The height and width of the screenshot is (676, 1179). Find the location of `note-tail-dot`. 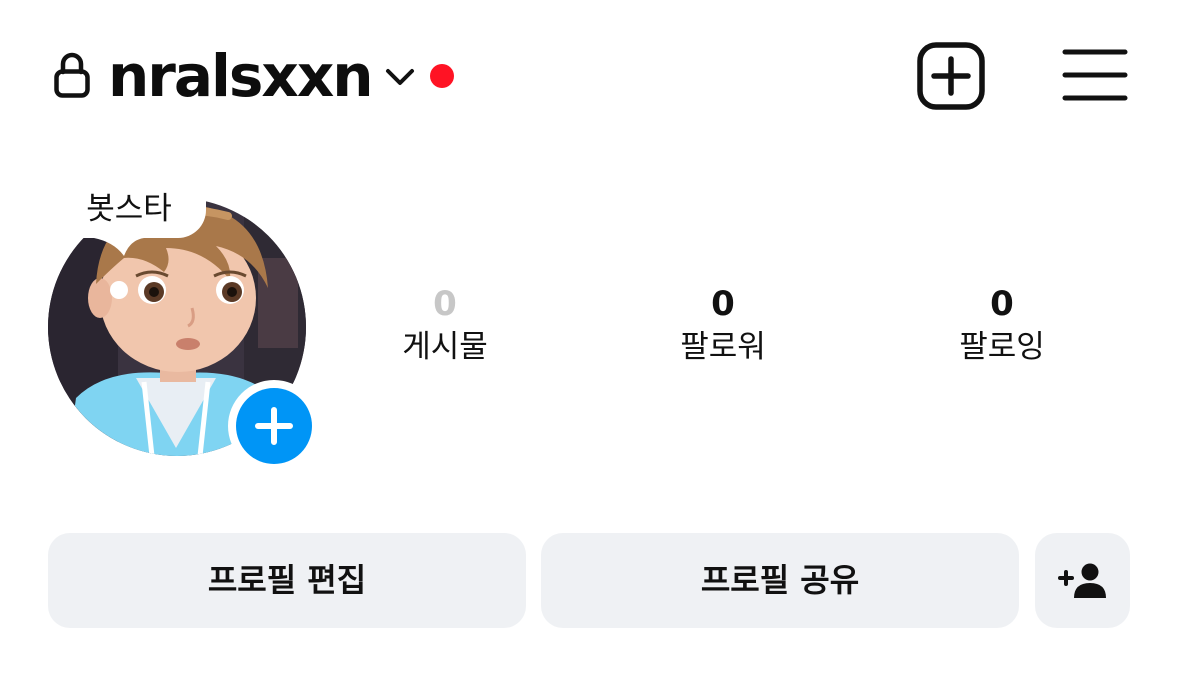

note-tail-dot is located at coordinates (119, 290).